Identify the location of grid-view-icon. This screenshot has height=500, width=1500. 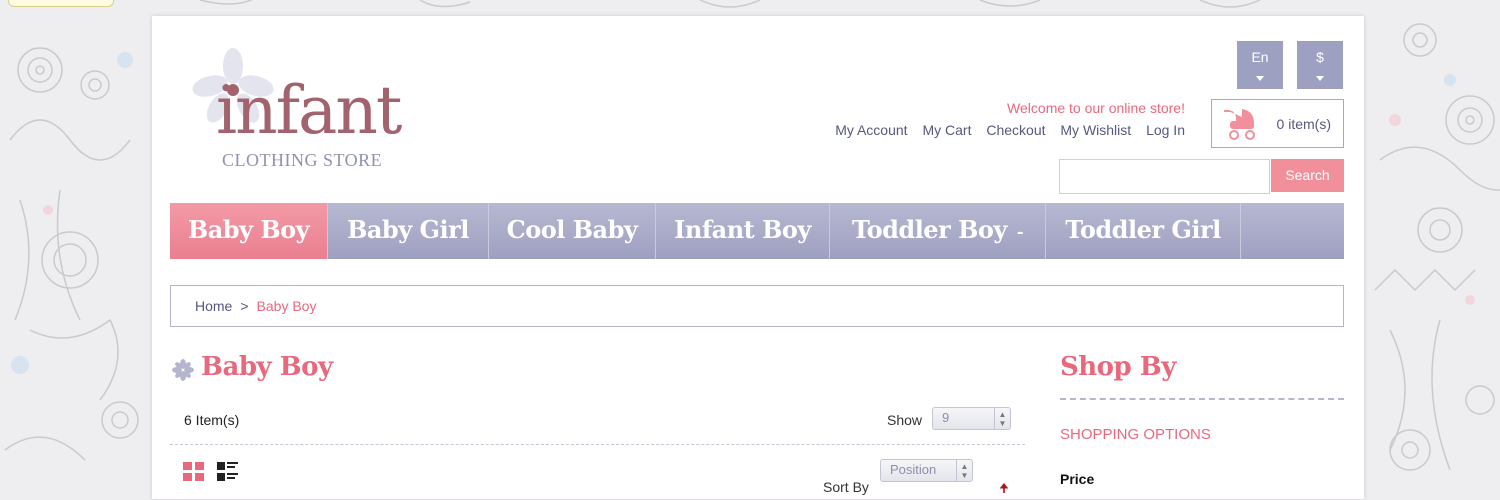
(194, 472).